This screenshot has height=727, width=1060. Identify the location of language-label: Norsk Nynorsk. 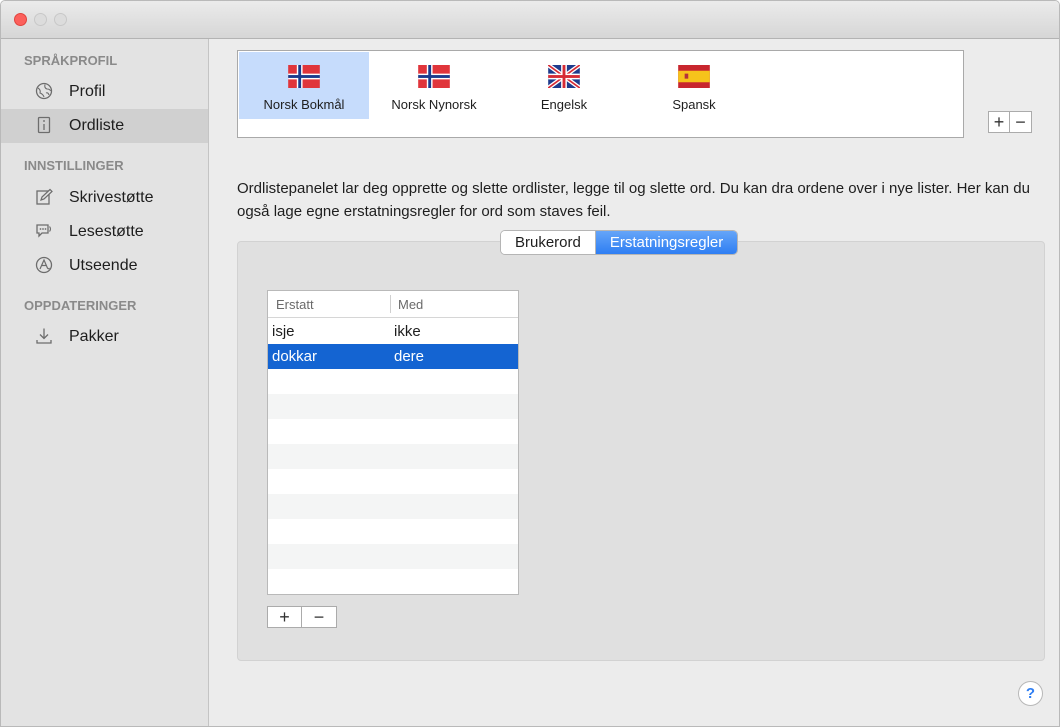
(434, 104).